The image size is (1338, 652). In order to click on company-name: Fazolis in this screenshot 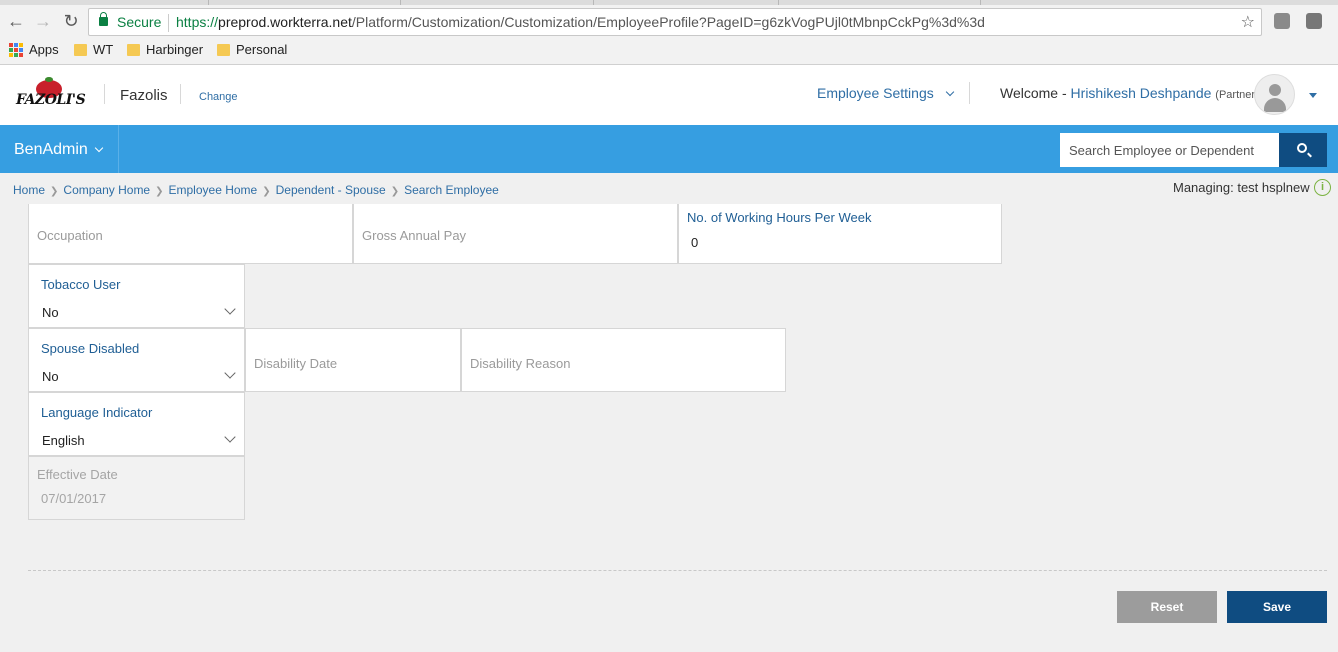, I will do `click(144, 95)`.